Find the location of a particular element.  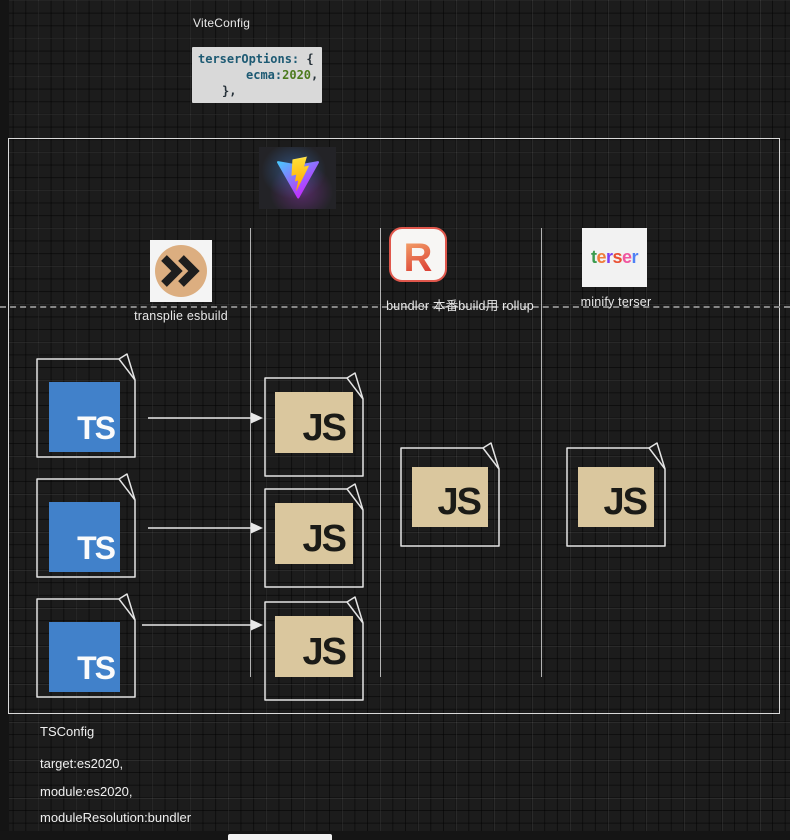

code-key: ecma: is located at coordinates (264, 75).